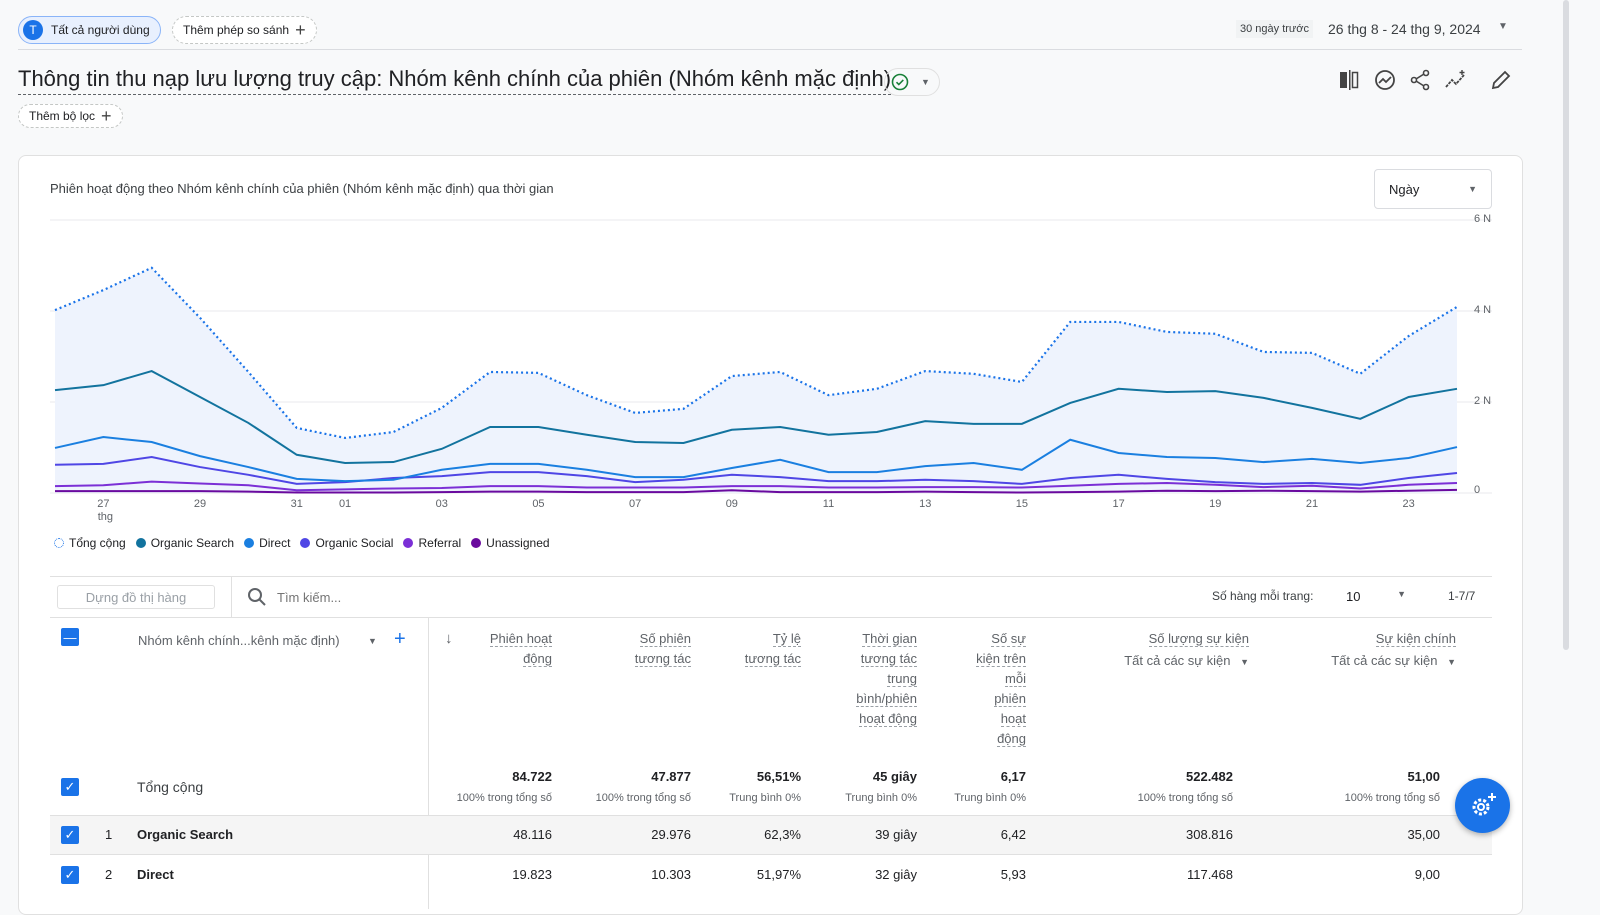 The width and height of the screenshot is (1600, 915). What do you see at coordinates (109, 834) in the screenshot?
I see `row-rank: 1` at bounding box center [109, 834].